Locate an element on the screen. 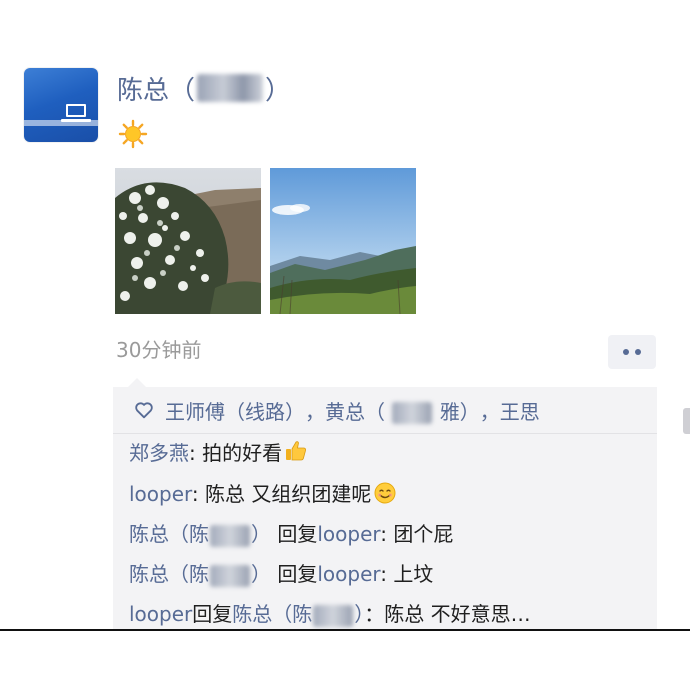 The image size is (690, 690). flowering-tree-photo is located at coordinates (188, 241).